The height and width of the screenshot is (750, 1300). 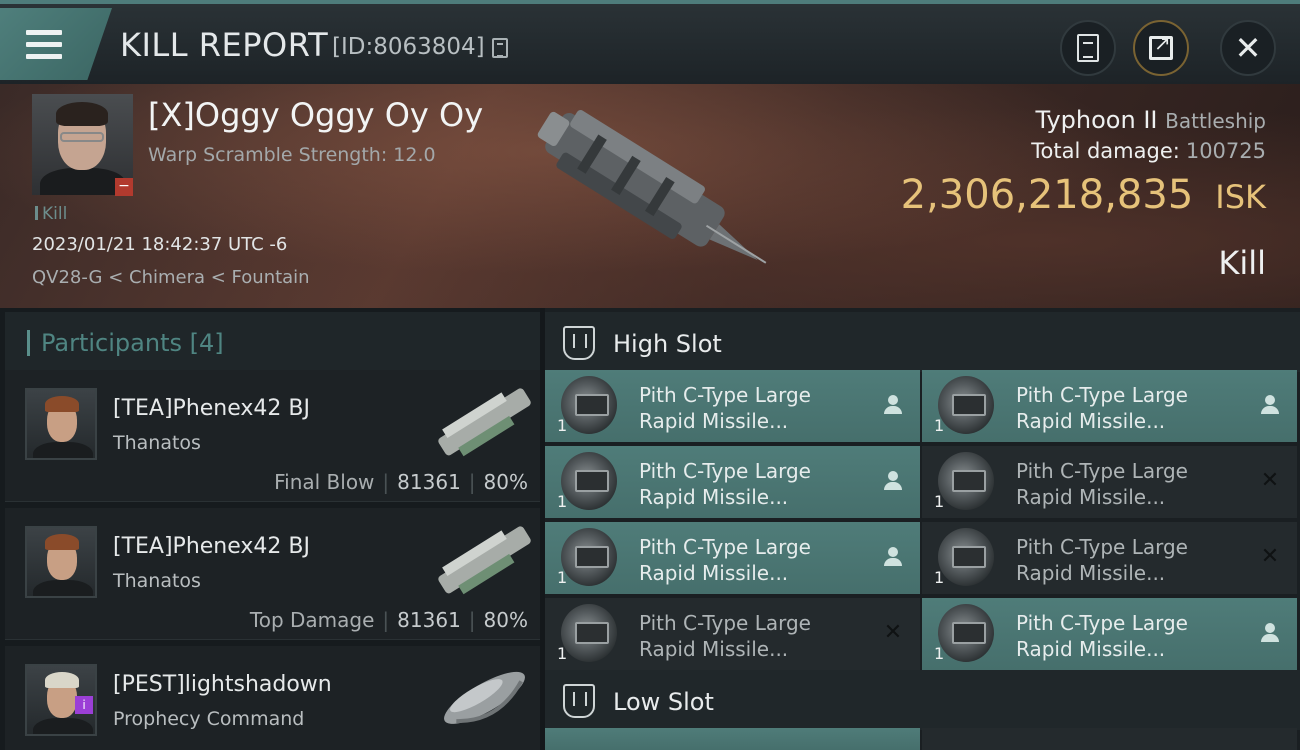 What do you see at coordinates (1225, 151) in the screenshot?
I see `total-damage-value: 100725` at bounding box center [1225, 151].